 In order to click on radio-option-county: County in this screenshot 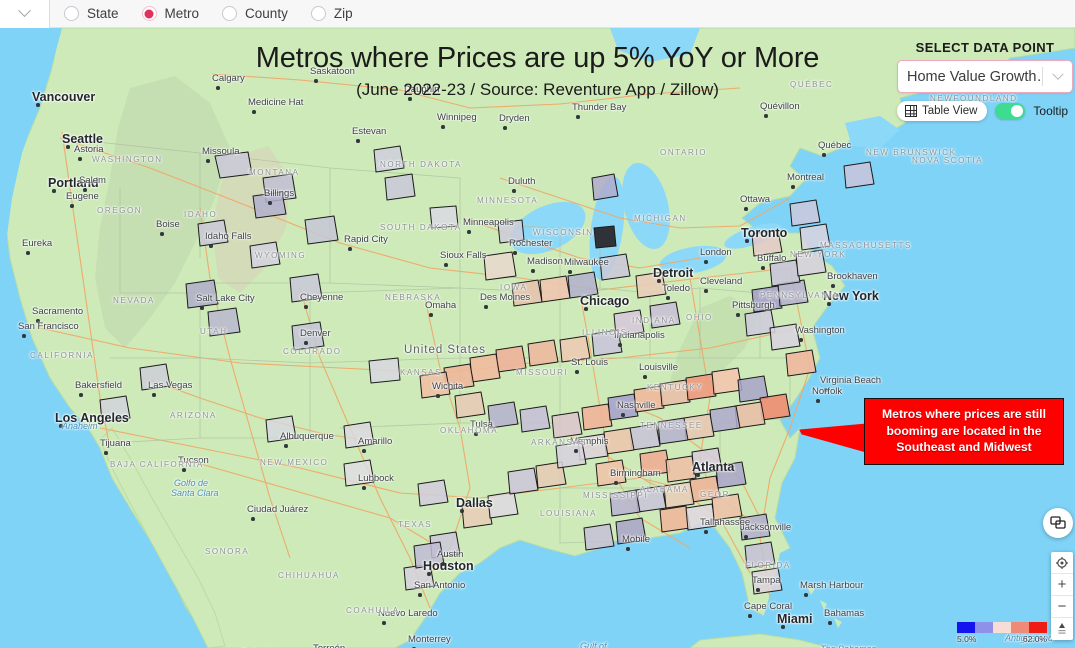, I will do `click(255, 13)`.